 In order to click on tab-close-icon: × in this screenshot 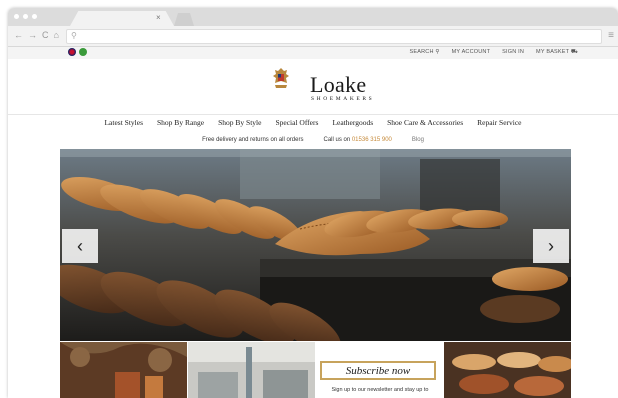, I will do `click(158, 17)`.